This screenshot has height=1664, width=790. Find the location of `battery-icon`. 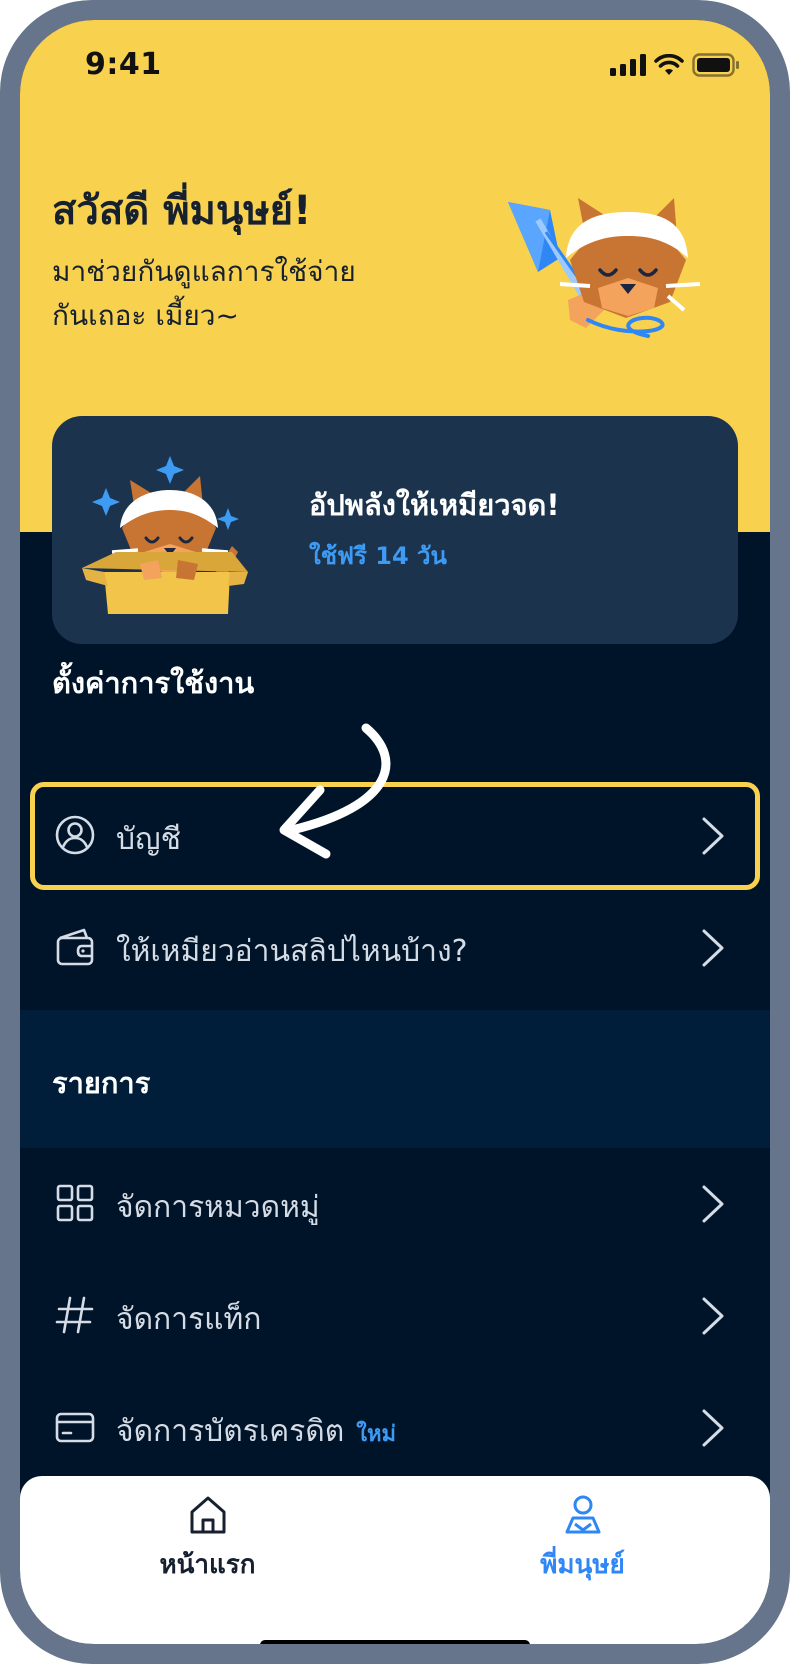

battery-icon is located at coordinates (715, 65).